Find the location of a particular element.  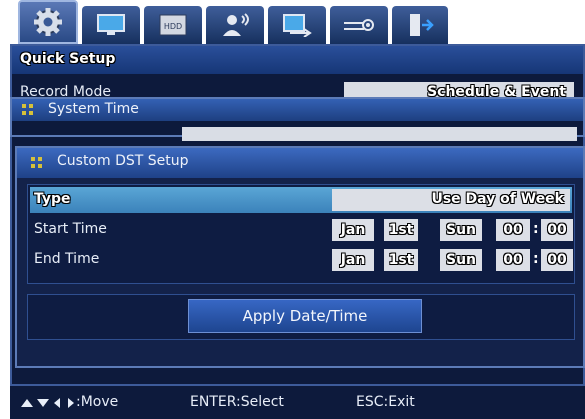

apply-panel: Apply Date/Time is located at coordinates (301, 317).